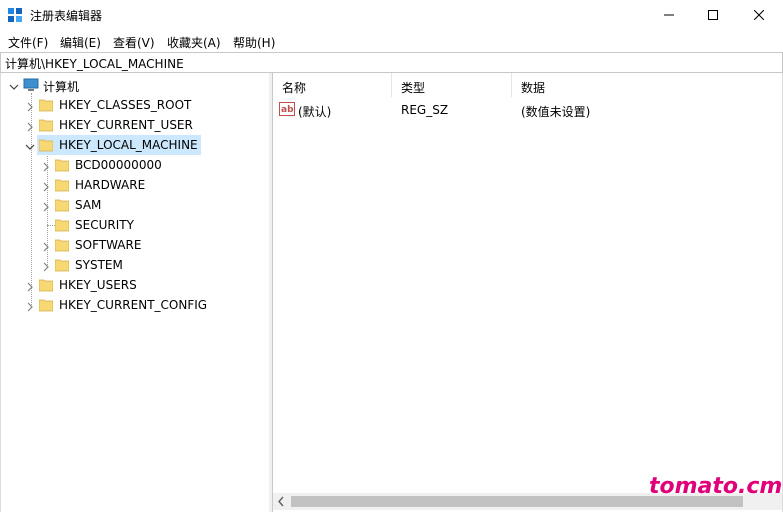 Image resolution: width=783 pixels, height=512 pixels. I want to click on menu-favorites: 收藏夹(A), so click(194, 42).